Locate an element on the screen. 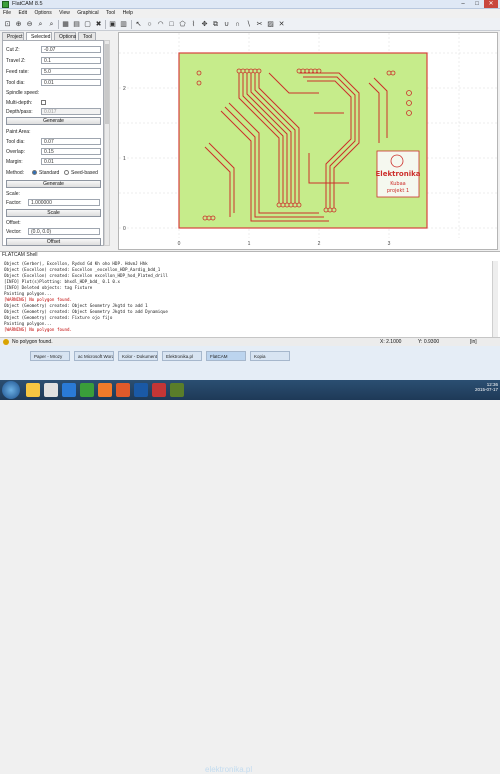  tab-project: Project is located at coordinates (13, 36).